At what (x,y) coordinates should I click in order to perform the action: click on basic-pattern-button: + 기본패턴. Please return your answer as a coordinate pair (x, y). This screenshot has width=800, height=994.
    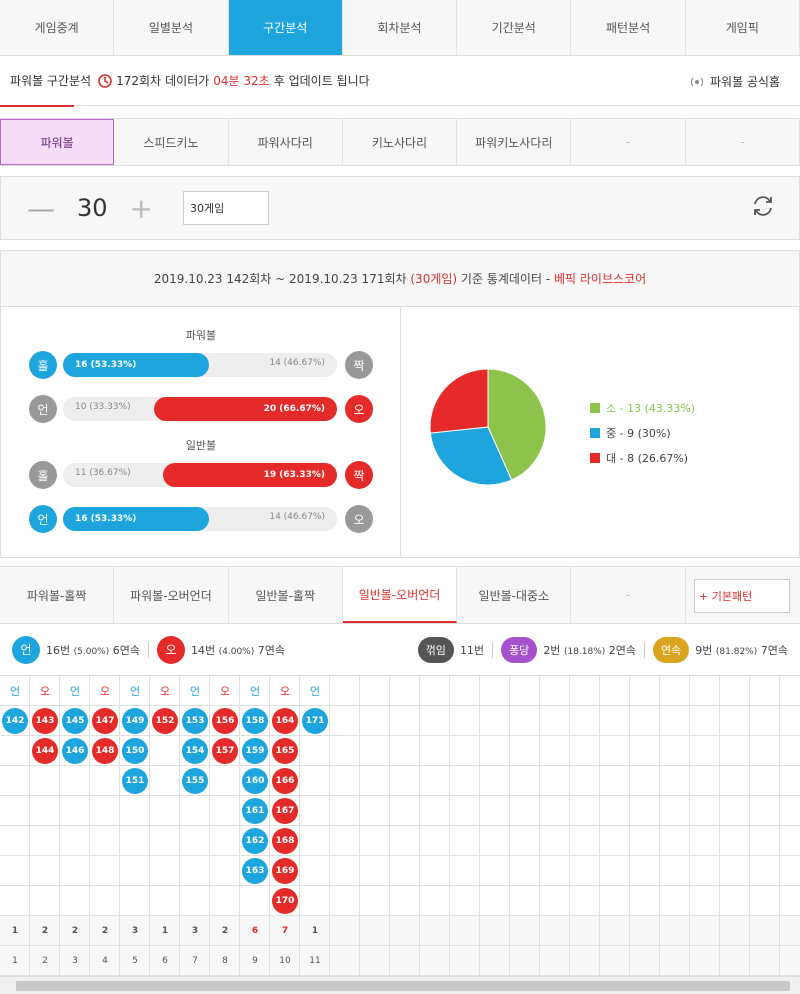
    Looking at the image, I should click on (742, 596).